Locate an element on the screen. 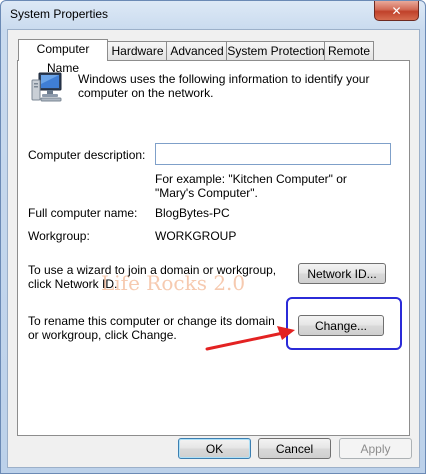 The image size is (426, 474). apply-button: Apply is located at coordinates (375, 448).